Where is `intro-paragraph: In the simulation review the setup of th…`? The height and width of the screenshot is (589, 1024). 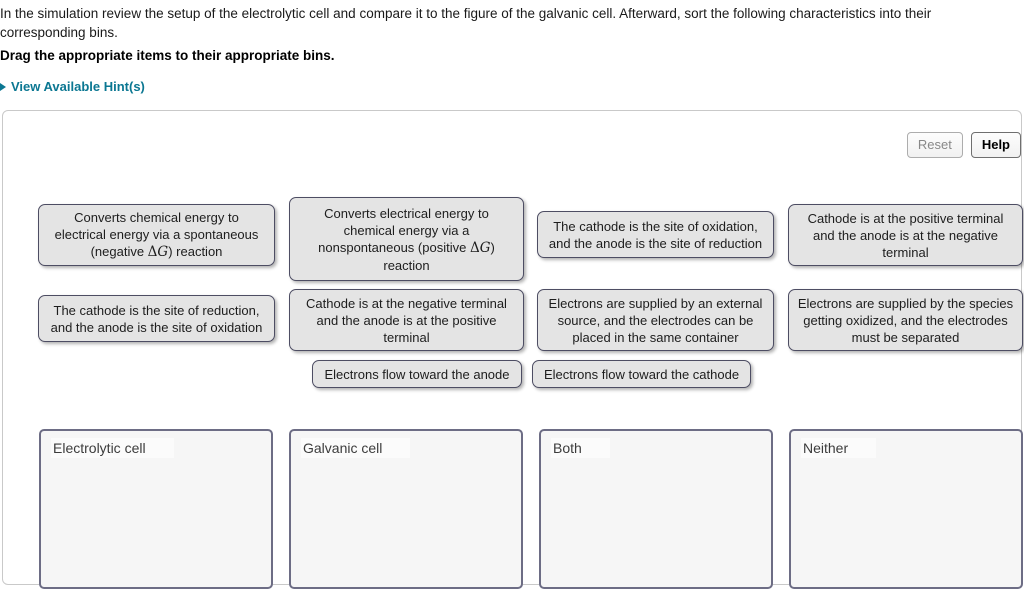
intro-paragraph: In the simulation review the setup of th… is located at coordinates (466, 23).